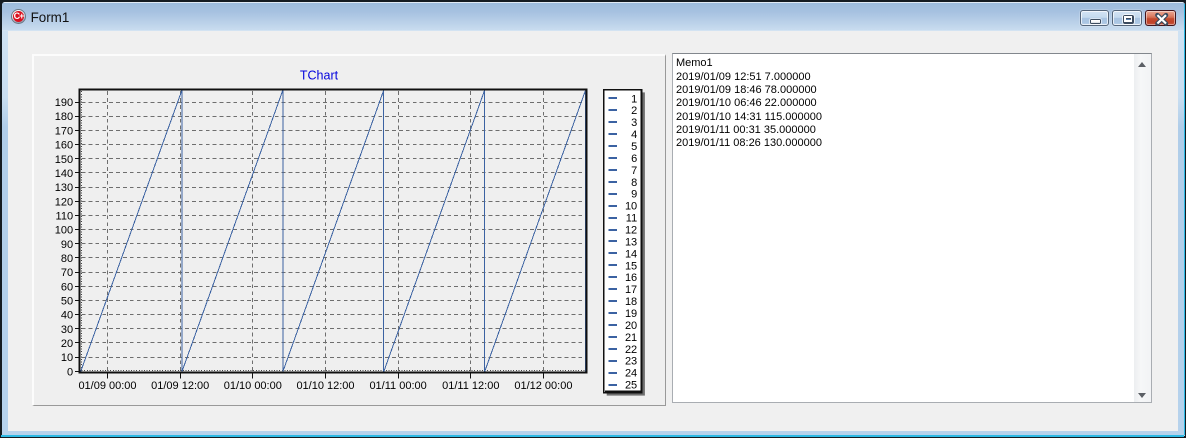  What do you see at coordinates (634, 99) in the screenshot?
I see `svg-text: 1` at bounding box center [634, 99].